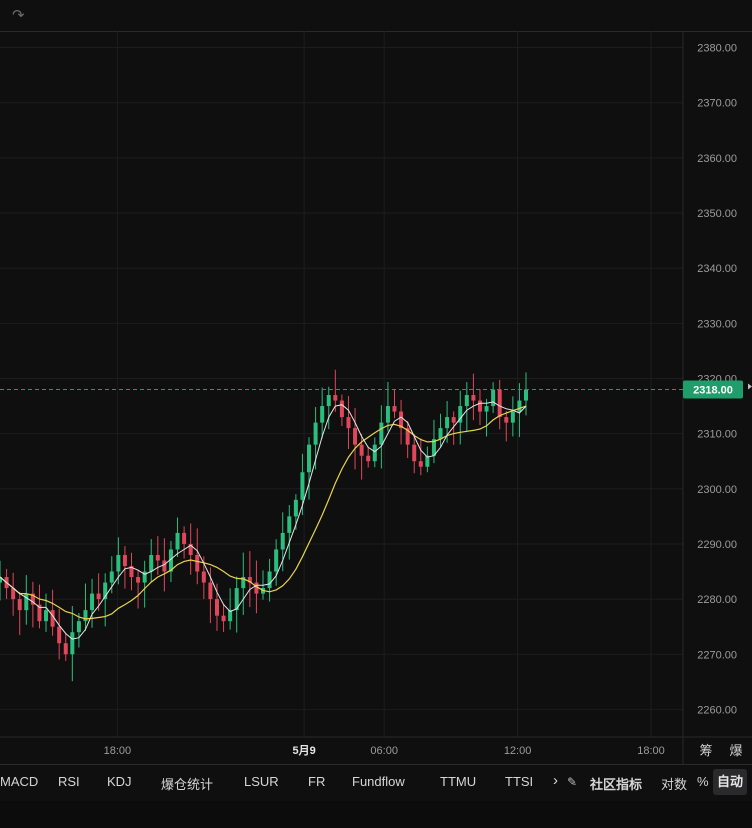 This screenshot has width=752, height=828. What do you see at coordinates (376, 16) in the screenshot?
I see `chart-toolbar: ↷` at bounding box center [376, 16].